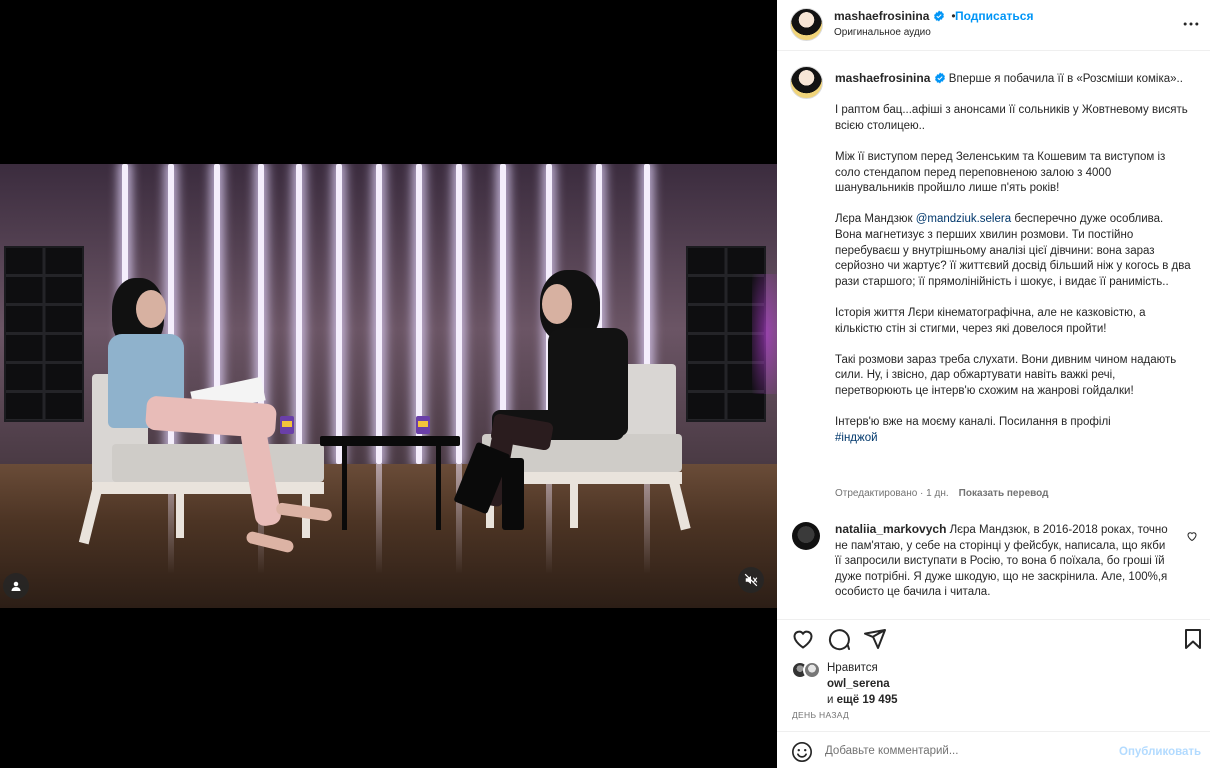 Image resolution: width=1210 pixels, height=768 pixels. Describe the element at coordinates (994, 16) in the screenshot. I see `follow-button: Подписаться` at that location.